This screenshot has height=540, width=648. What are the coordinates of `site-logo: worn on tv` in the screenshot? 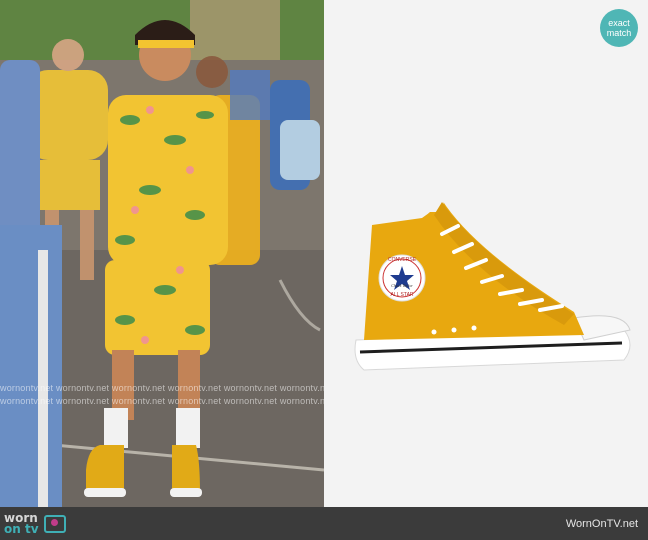 It's located at (35, 524).